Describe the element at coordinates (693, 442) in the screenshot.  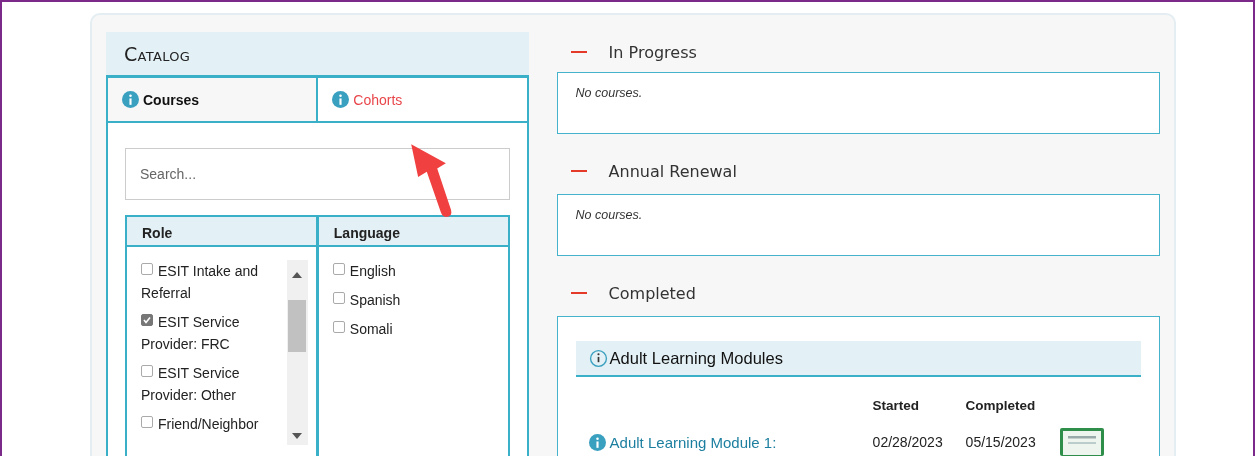
I see `course-link: Adult Learning Module 1:` at that location.